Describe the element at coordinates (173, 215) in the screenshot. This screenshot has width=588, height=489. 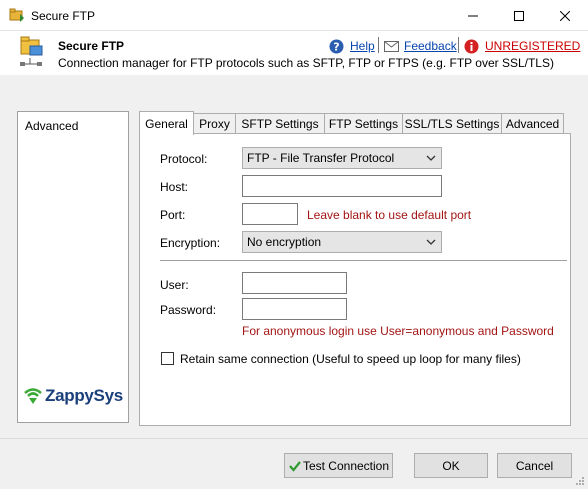
I see `port-label: Port:` at that location.